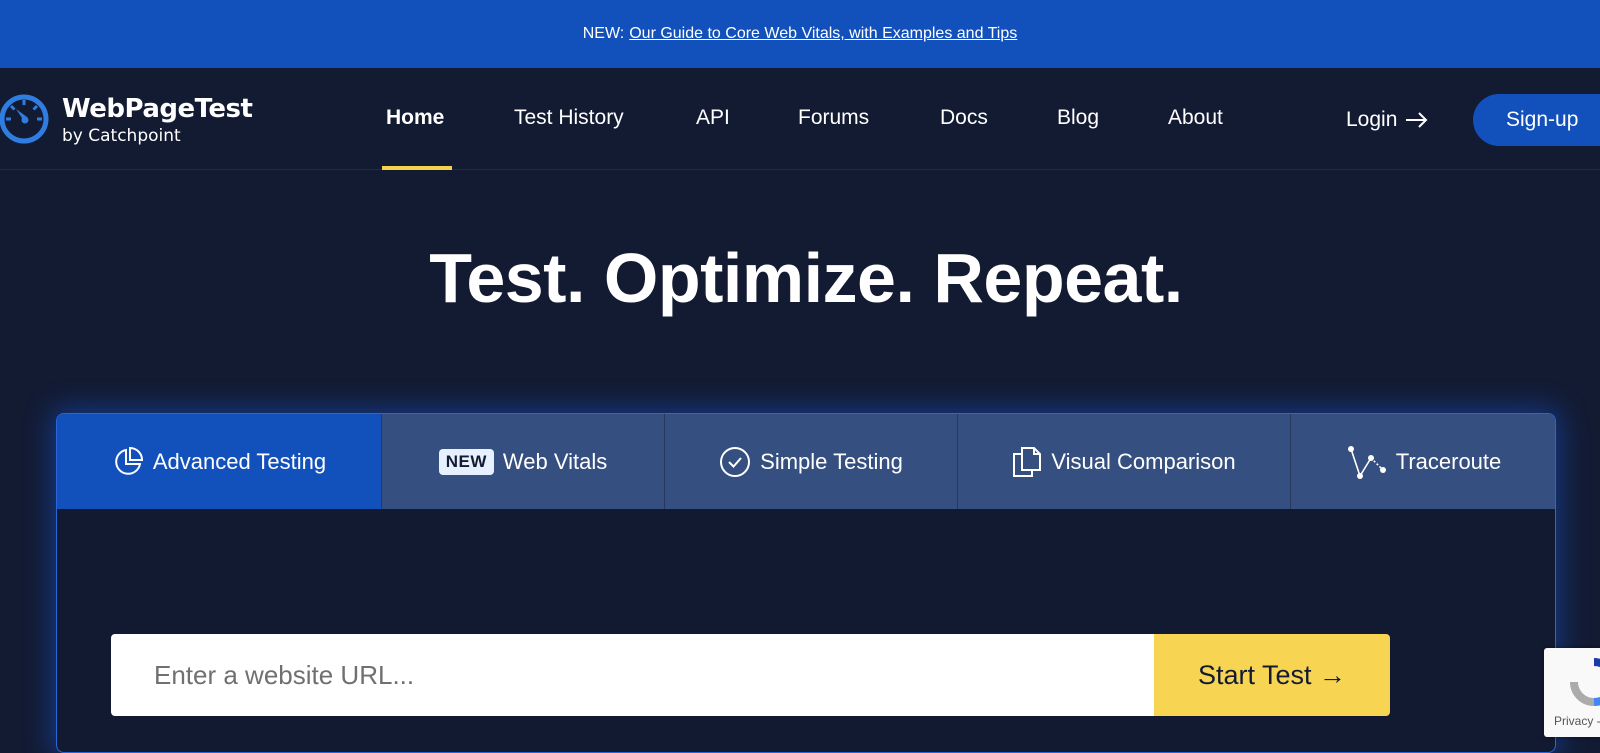 This screenshot has height=753, width=1600. I want to click on announcement-prefix: NEW:, so click(603, 33).